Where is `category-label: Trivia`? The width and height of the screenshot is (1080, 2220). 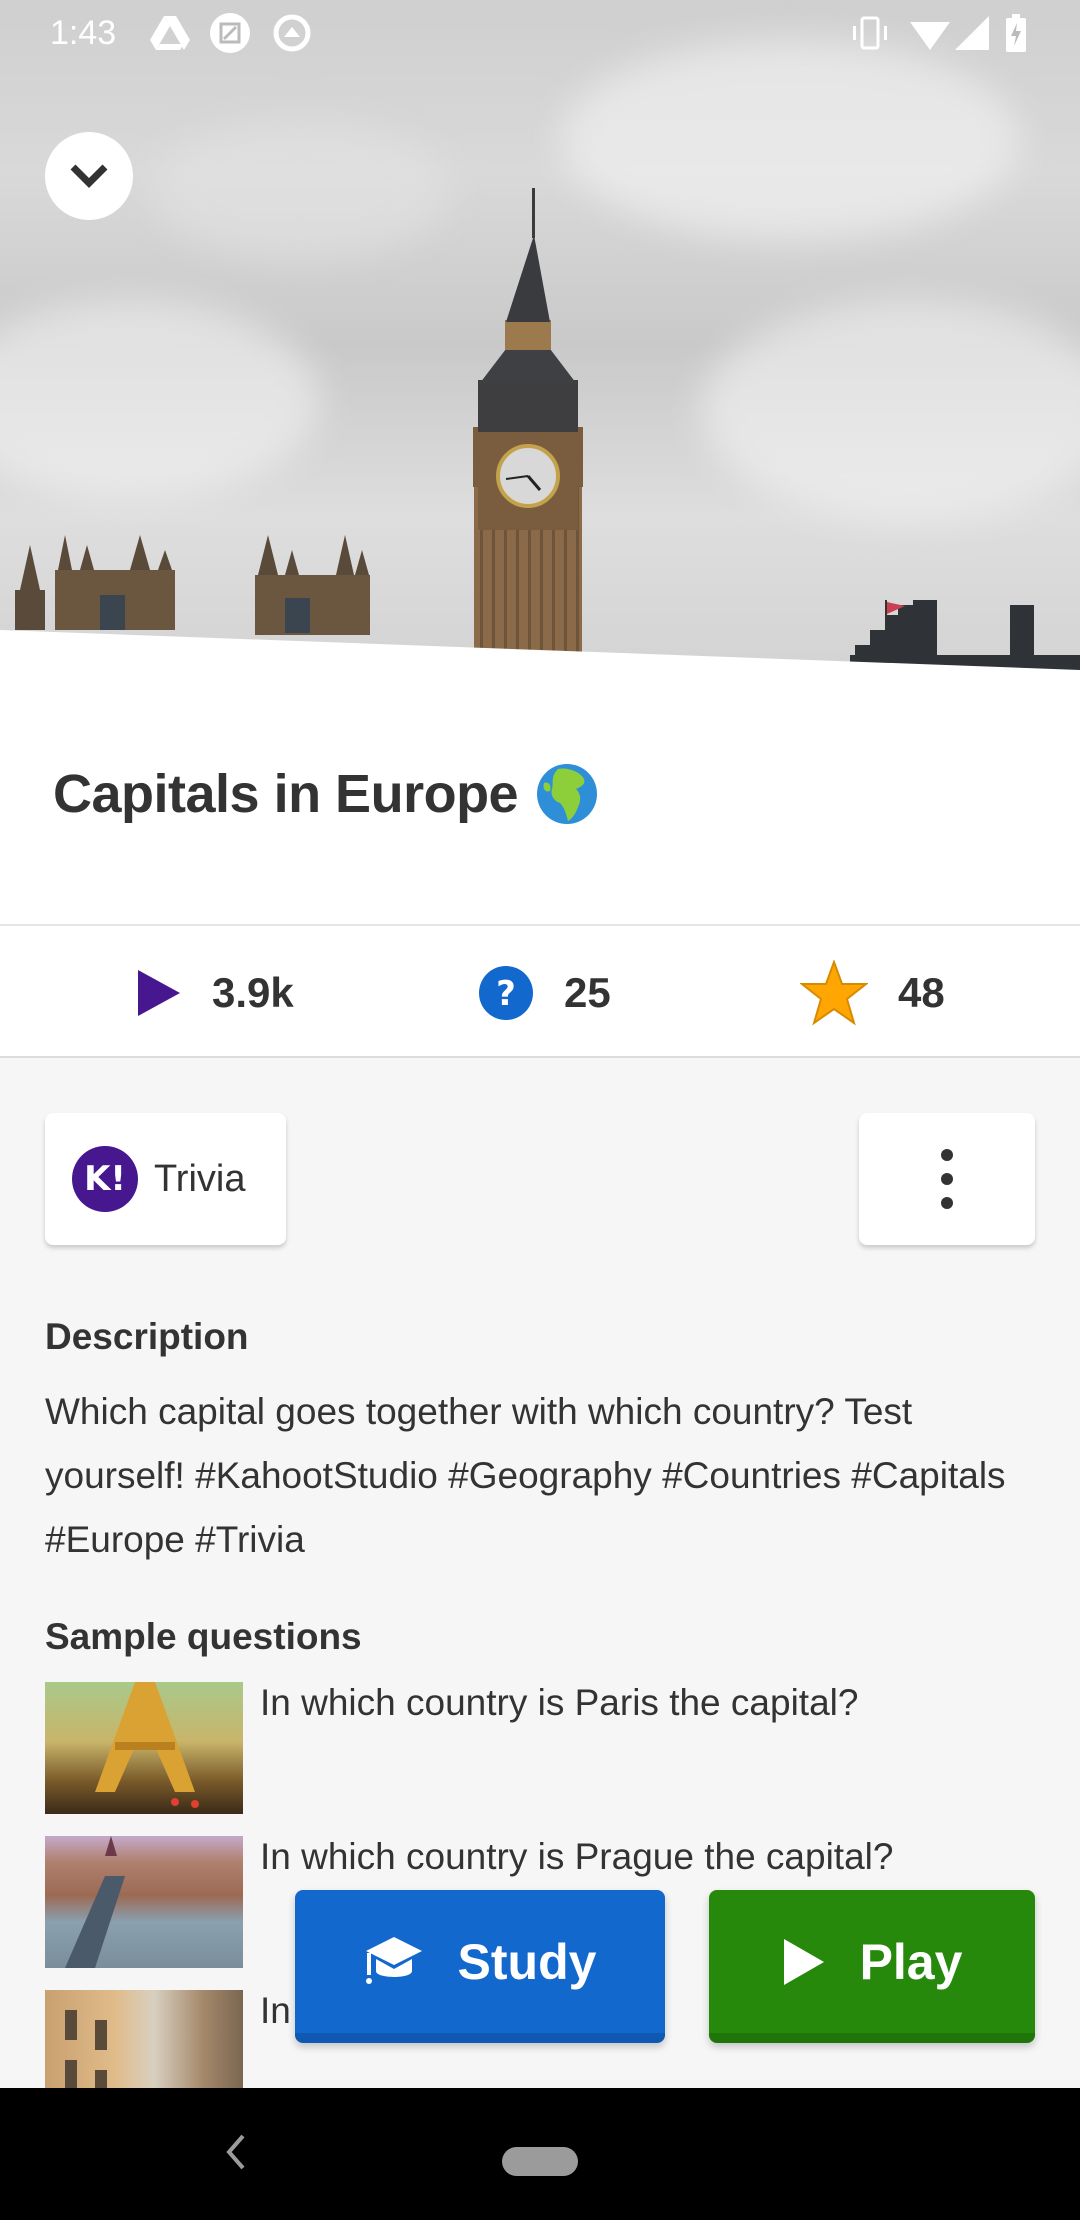
category-label: Trivia is located at coordinates (200, 1178).